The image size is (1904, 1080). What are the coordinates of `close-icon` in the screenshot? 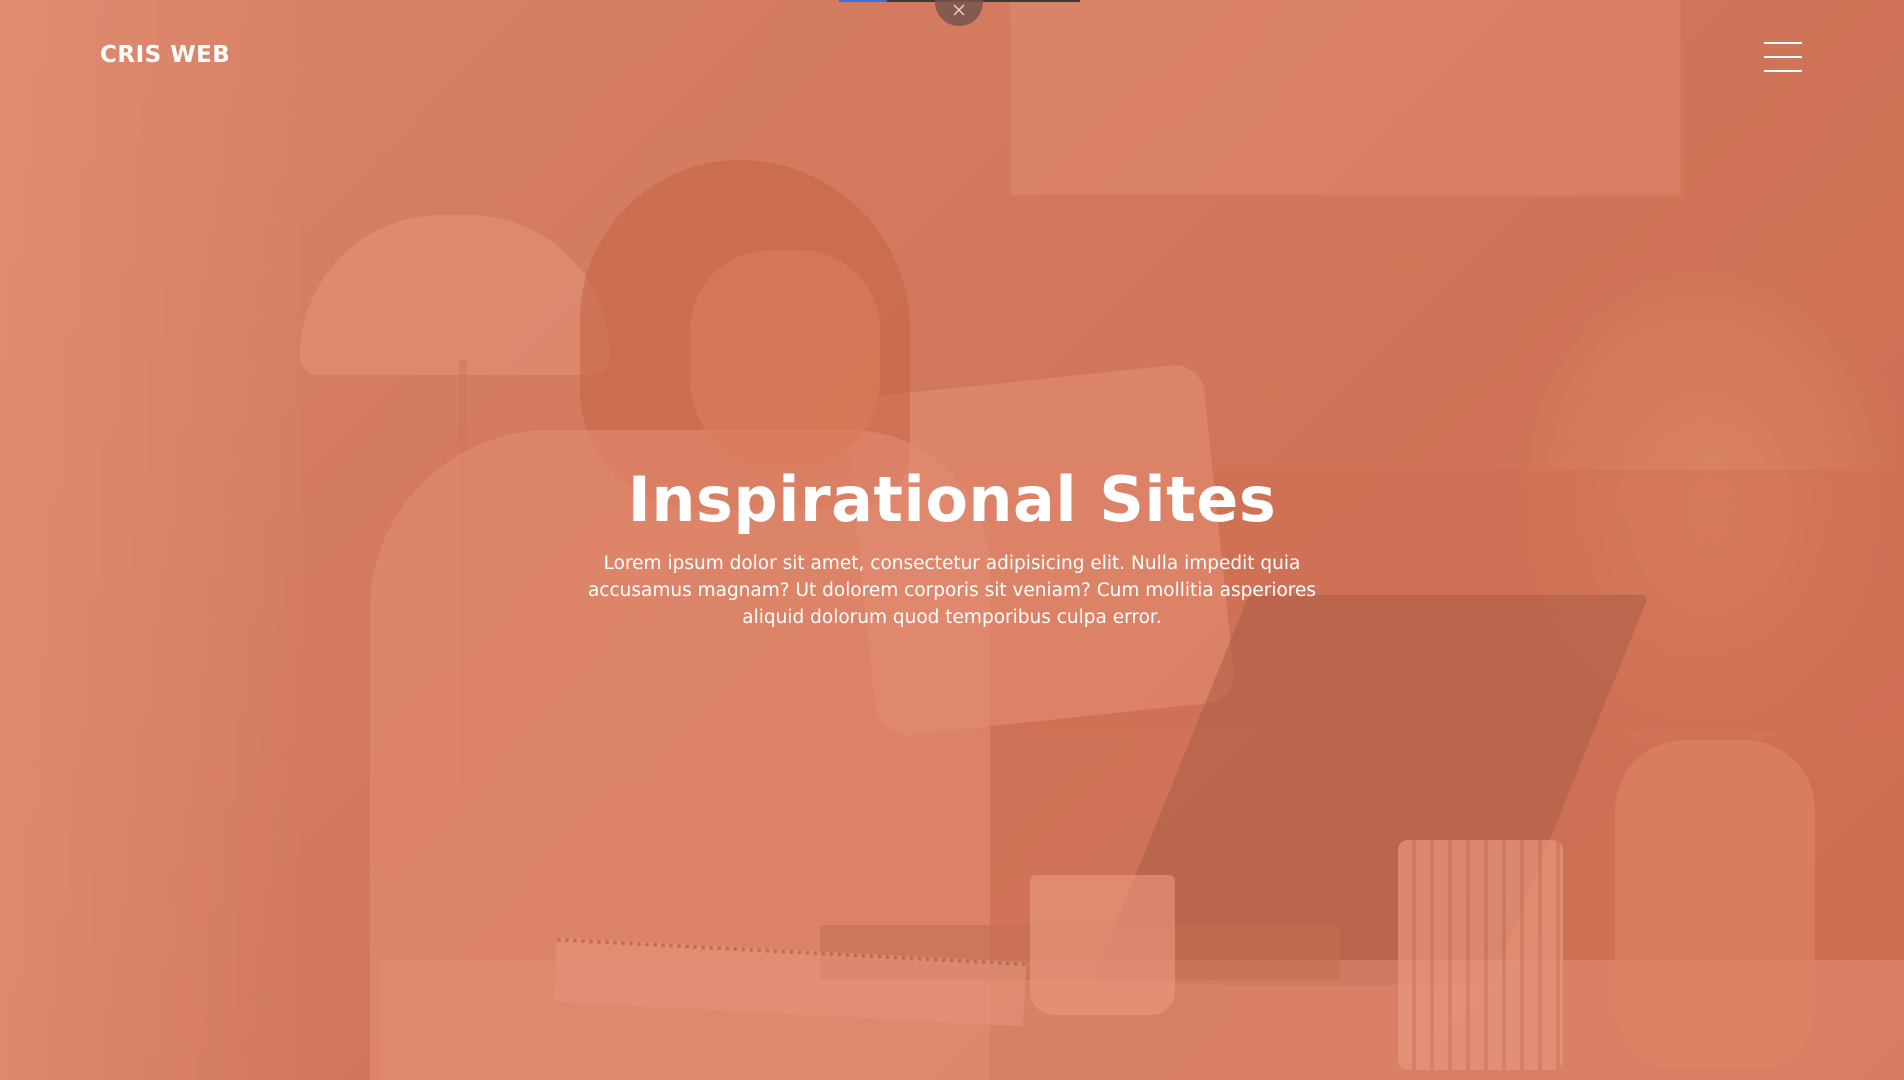 It's located at (959, 10).